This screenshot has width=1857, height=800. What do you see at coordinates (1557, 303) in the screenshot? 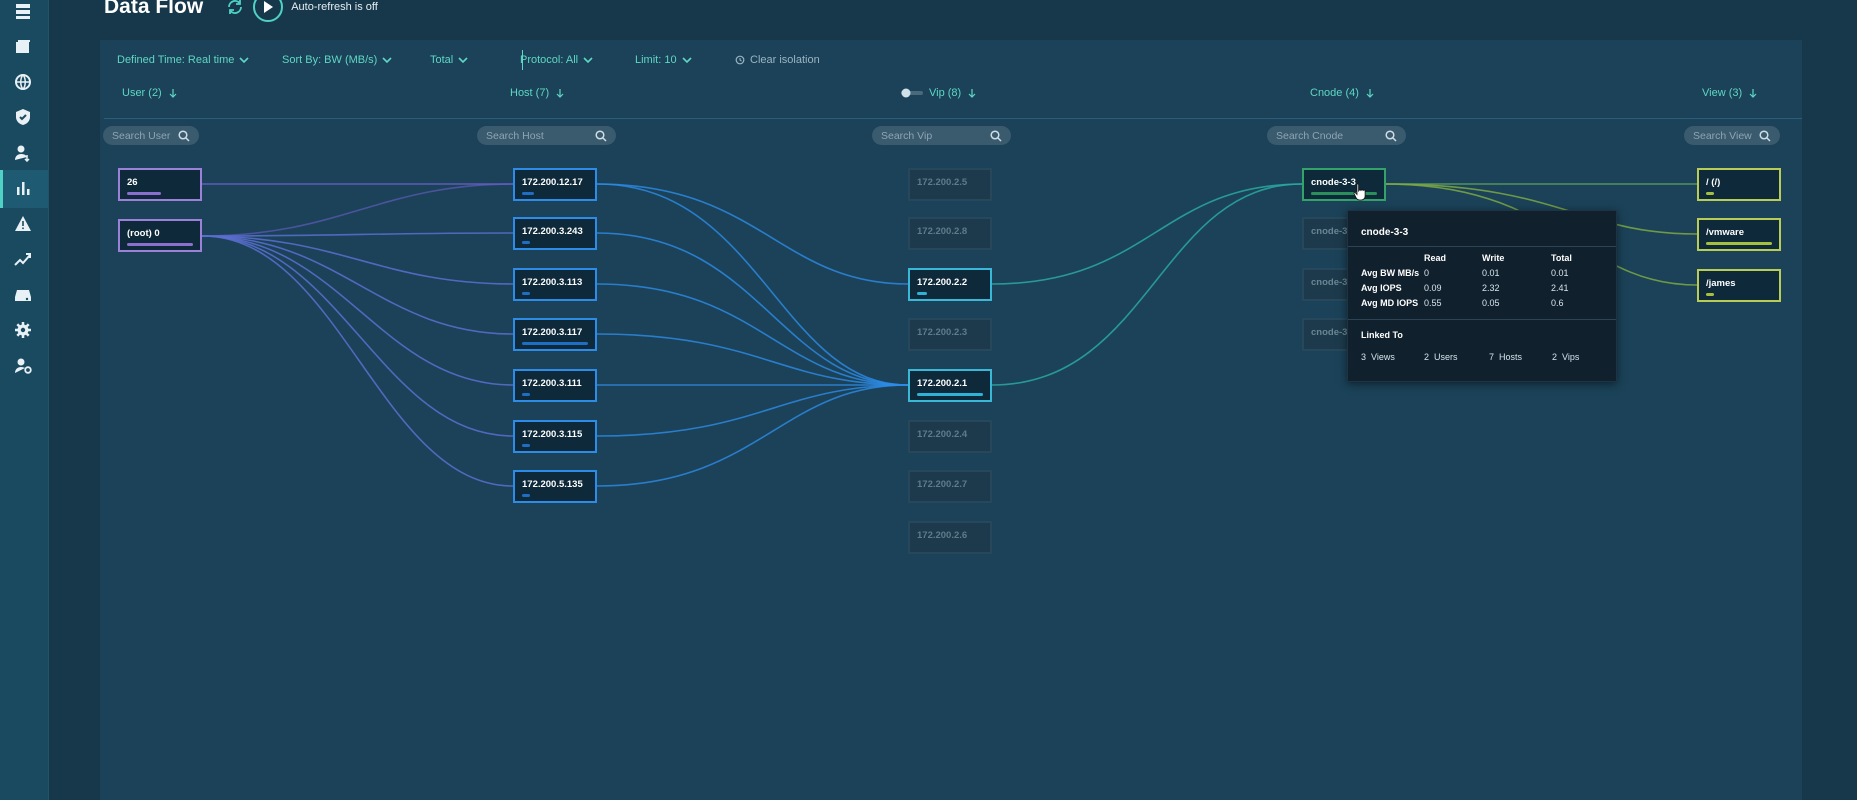
I see `tooltip-value: 0.6` at bounding box center [1557, 303].